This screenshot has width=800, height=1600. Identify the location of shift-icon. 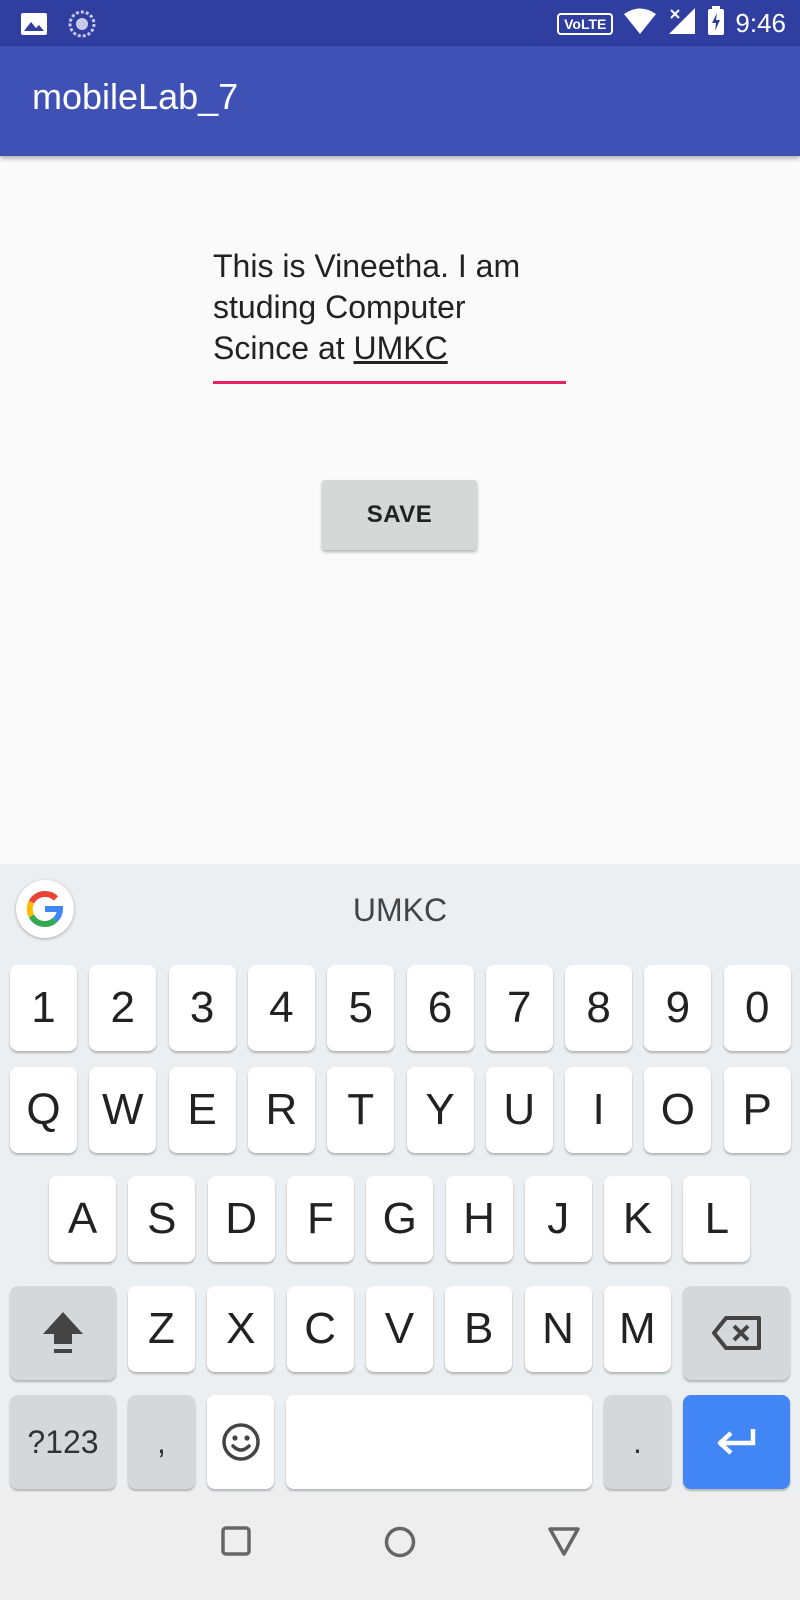
(63, 1332).